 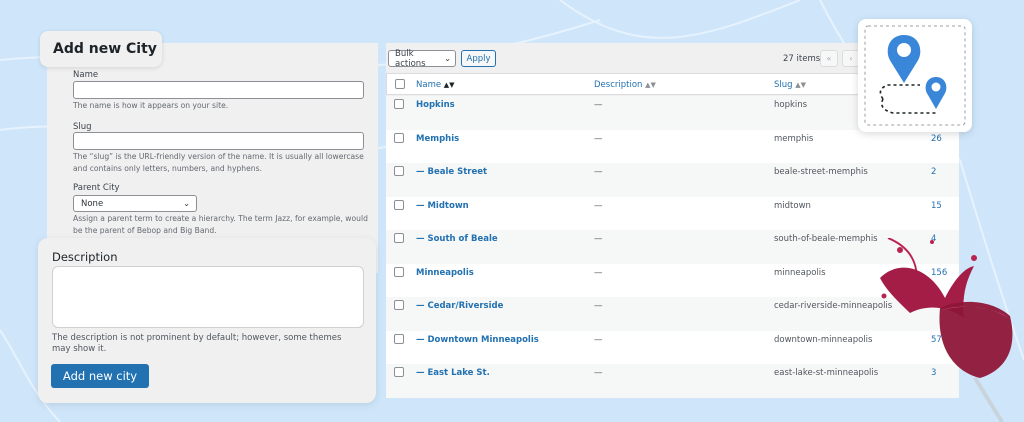 I want to click on select-all-checkbox, so click(x=400, y=84).